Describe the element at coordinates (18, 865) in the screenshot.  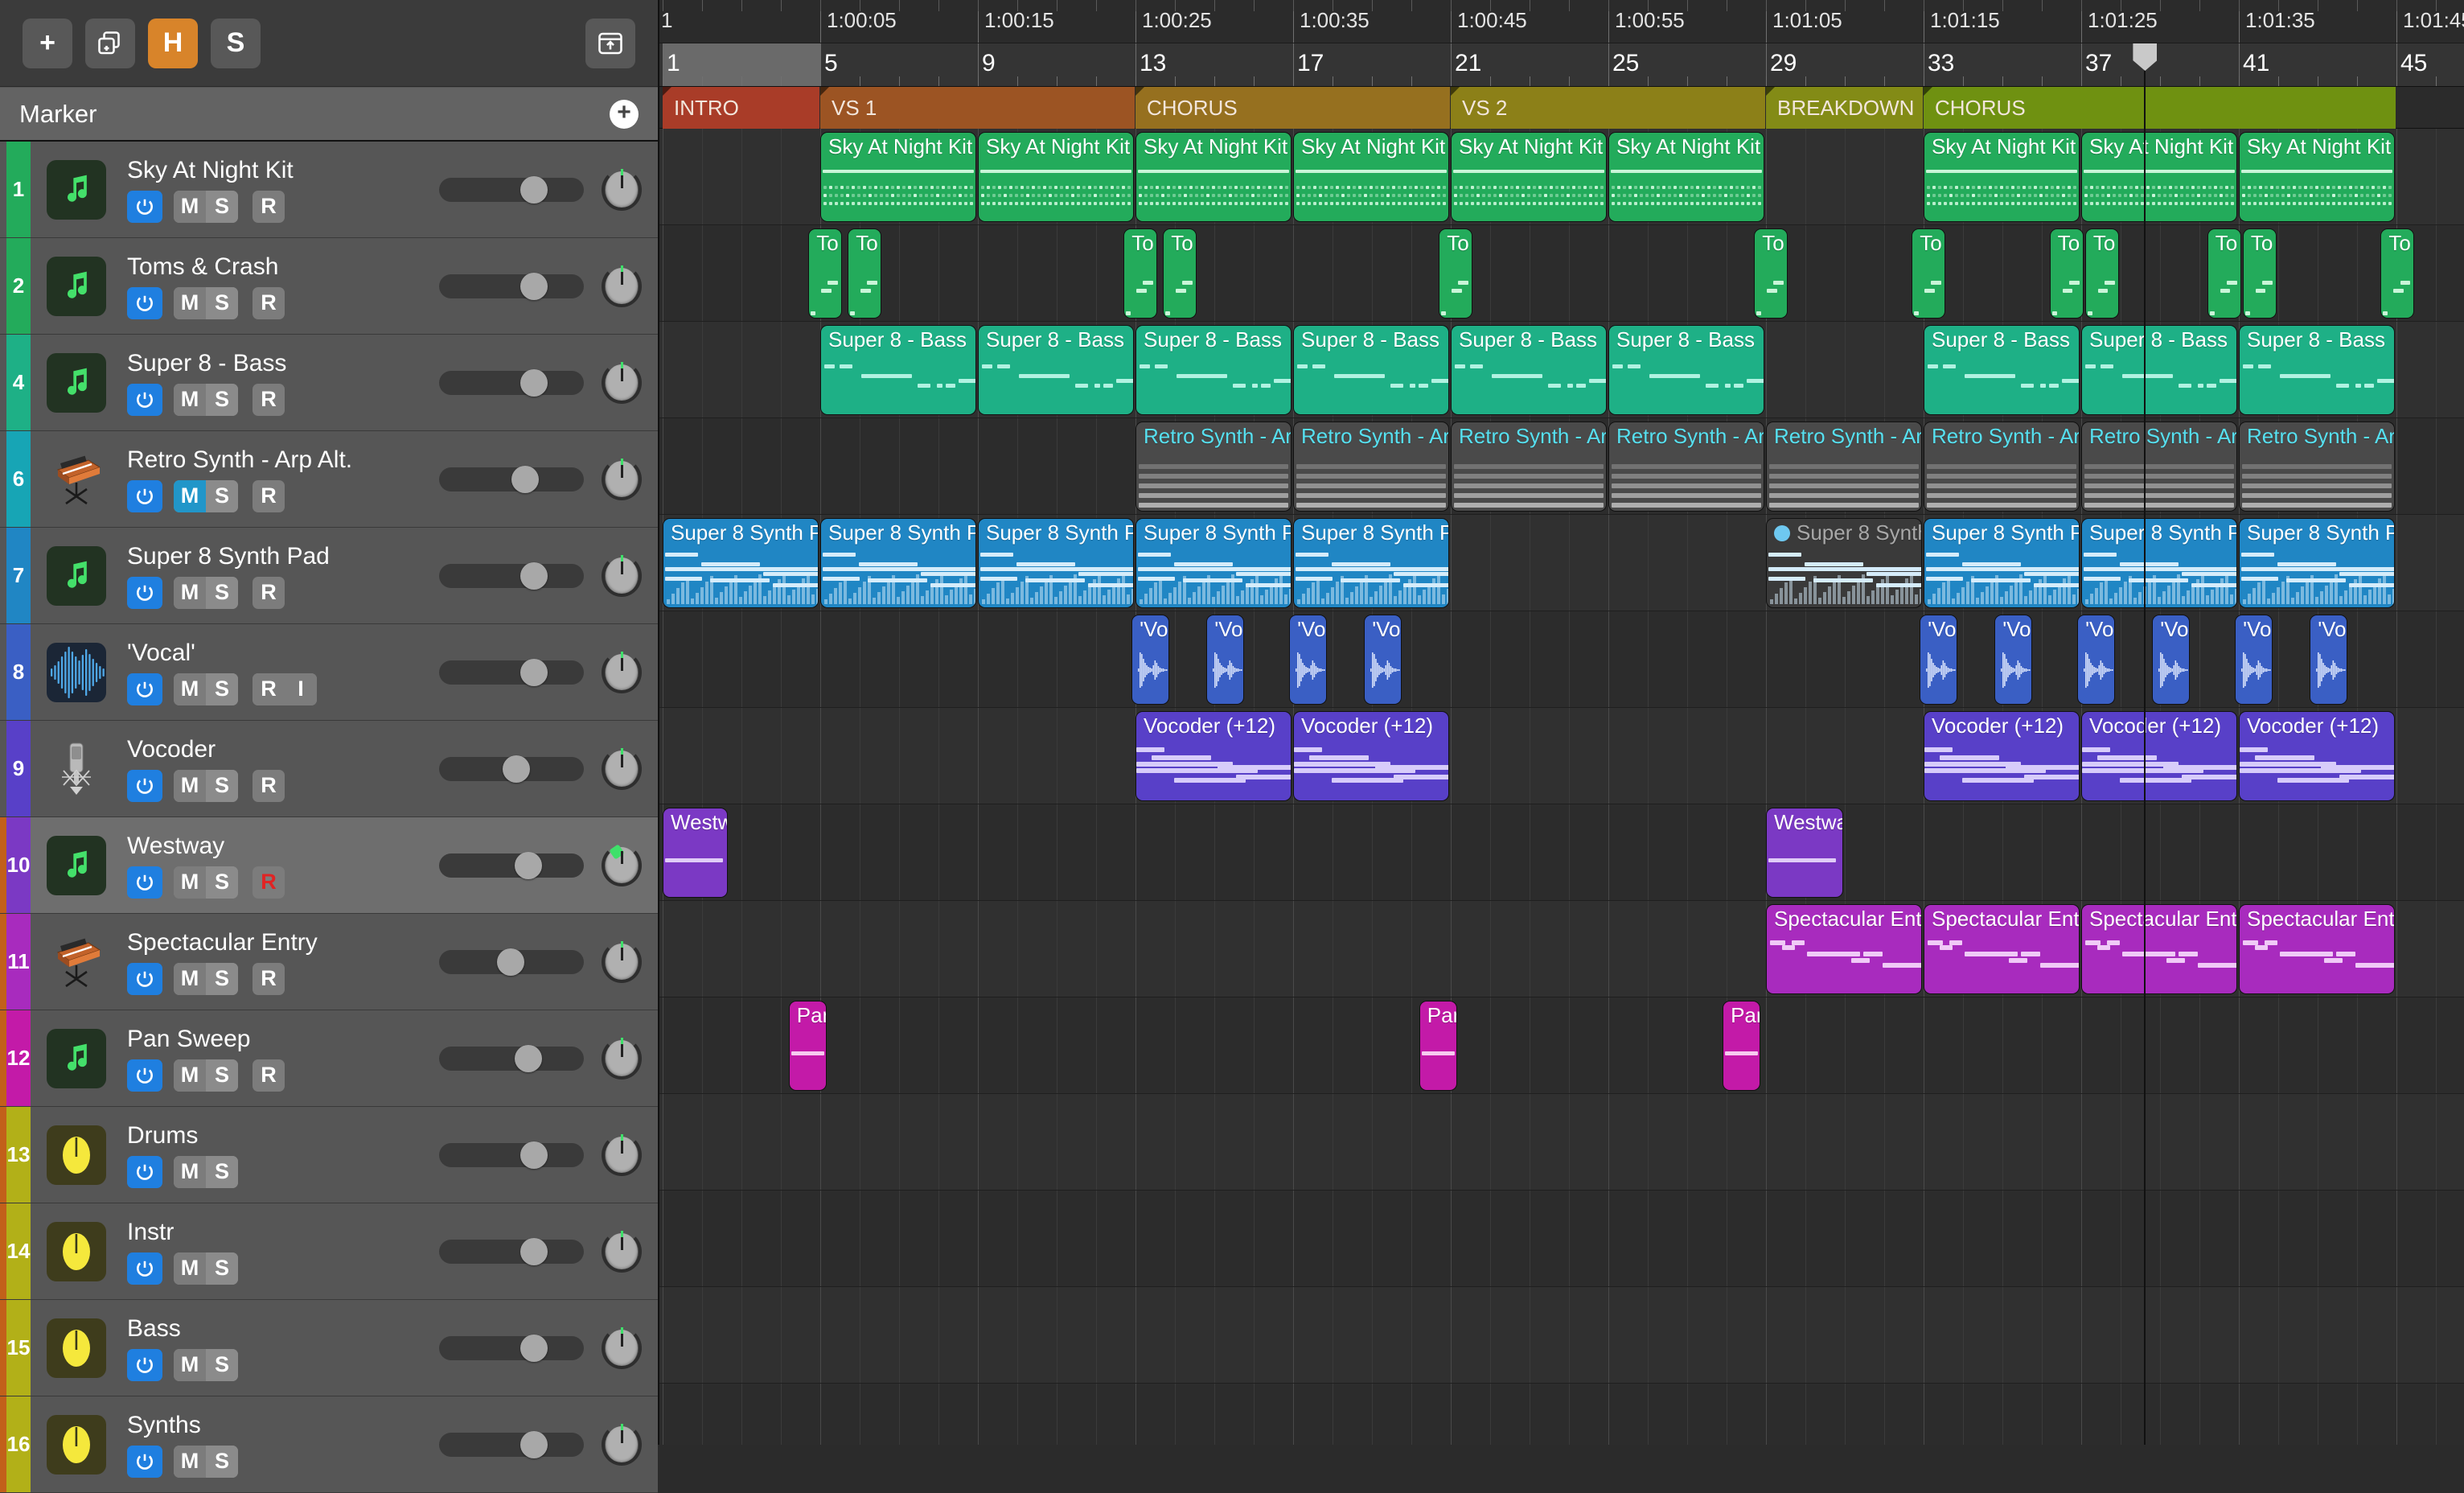
I see `track-number: 10` at that location.